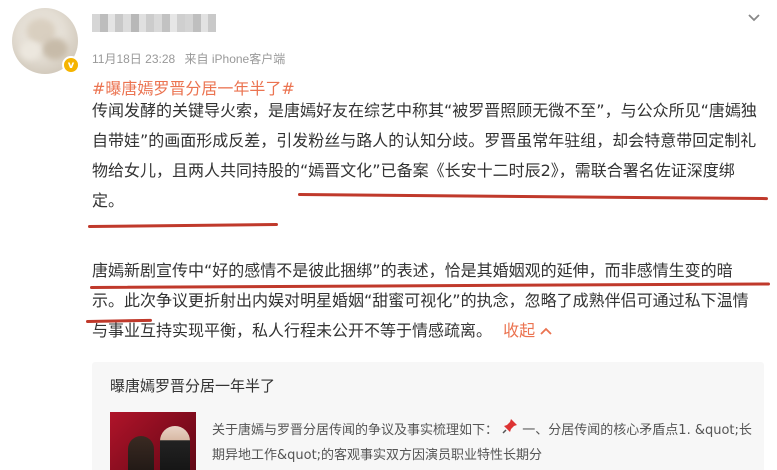 The width and height of the screenshot is (777, 470). I want to click on collapse-label: 收起, so click(519, 330).